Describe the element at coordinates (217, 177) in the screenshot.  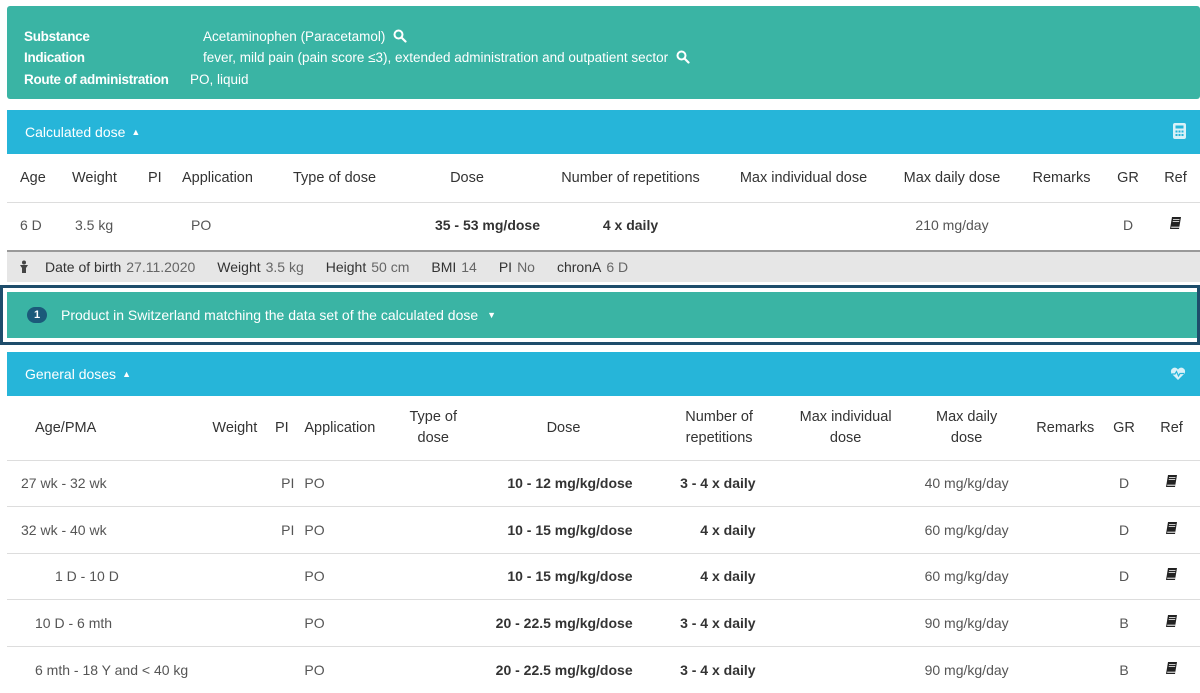
I see `col-application: Application` at that location.